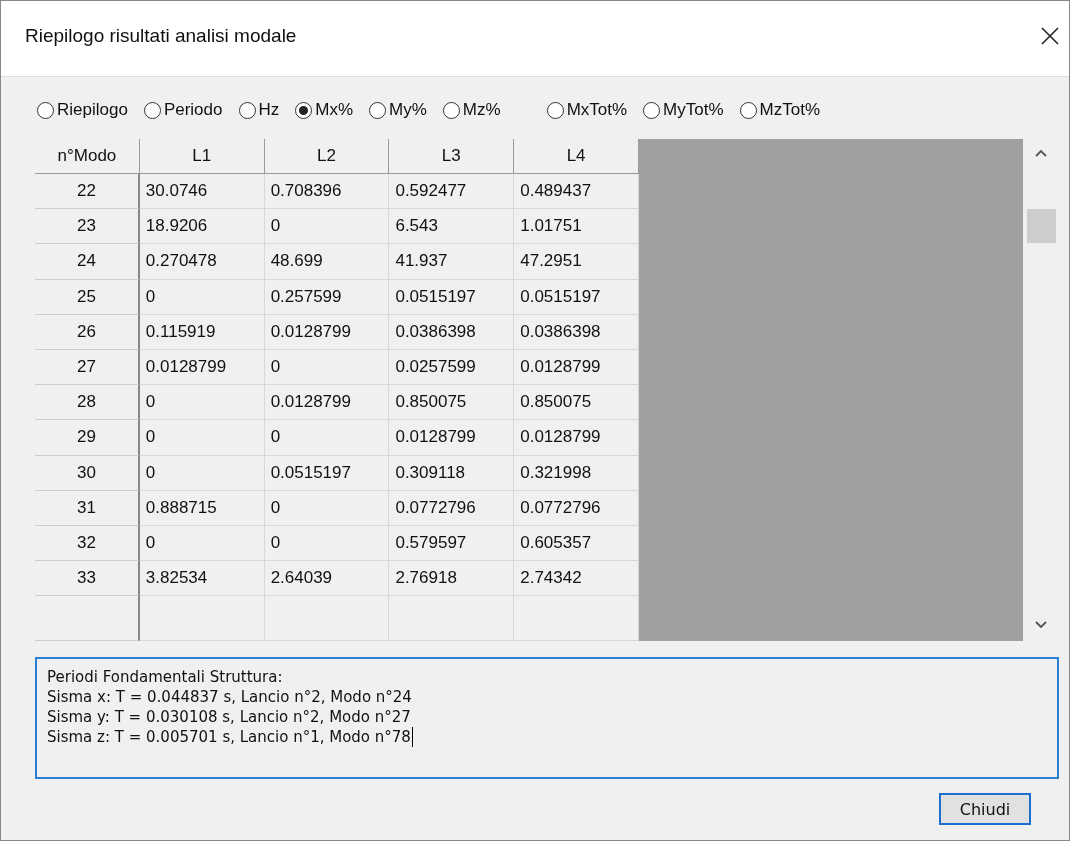  I want to click on radio-button: MyTot%, so click(683, 110).